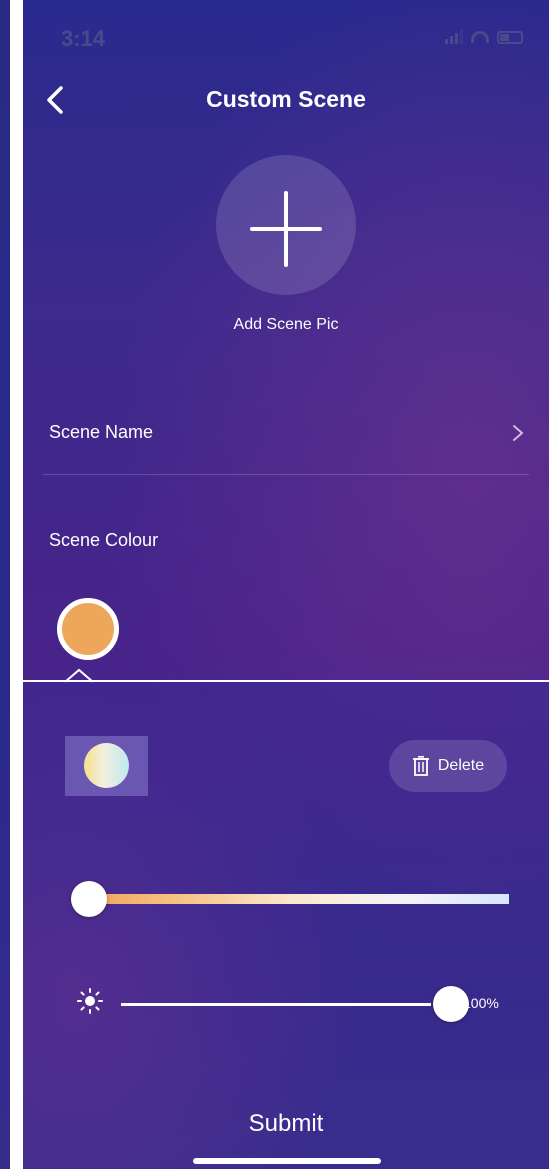 This screenshot has height=1169, width=559. What do you see at coordinates (276, 1004) in the screenshot?
I see `brightness-track` at bounding box center [276, 1004].